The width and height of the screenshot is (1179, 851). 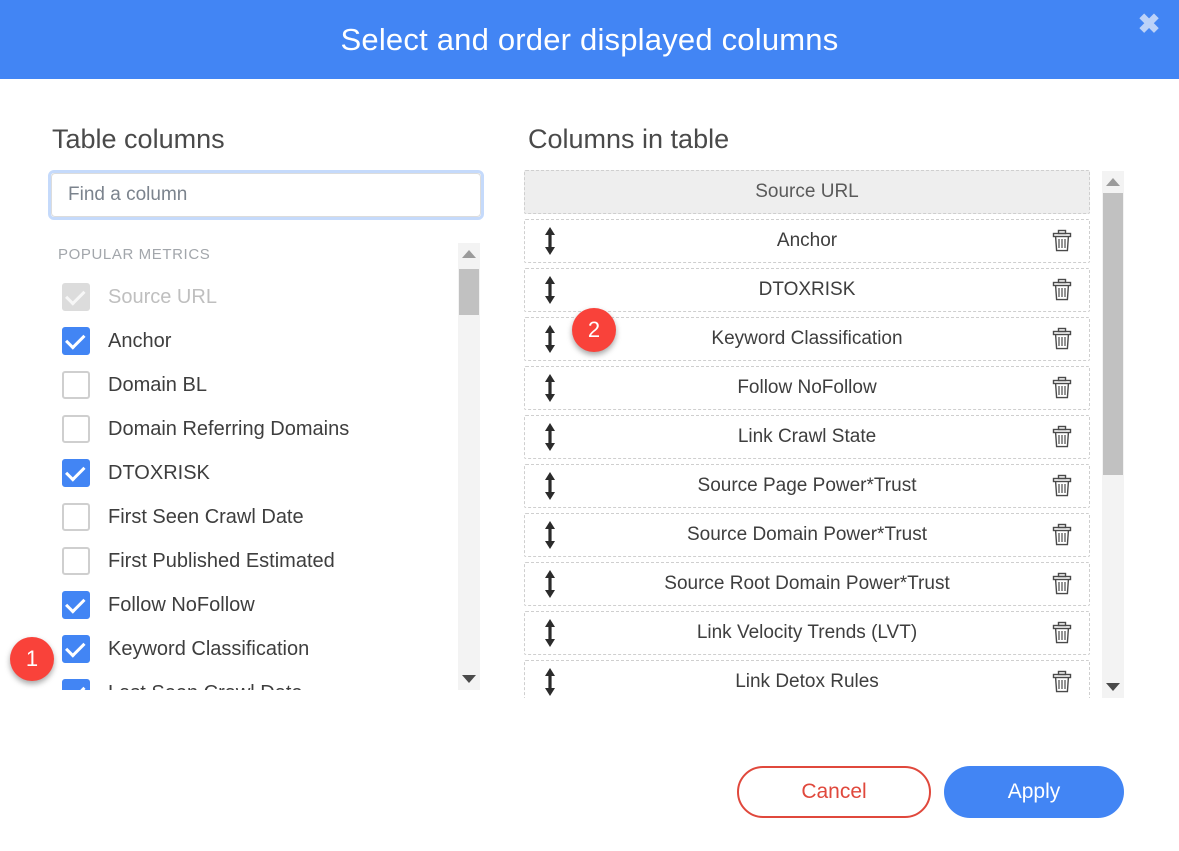 I want to click on annotation-badge-1: 1, so click(x=32, y=659).